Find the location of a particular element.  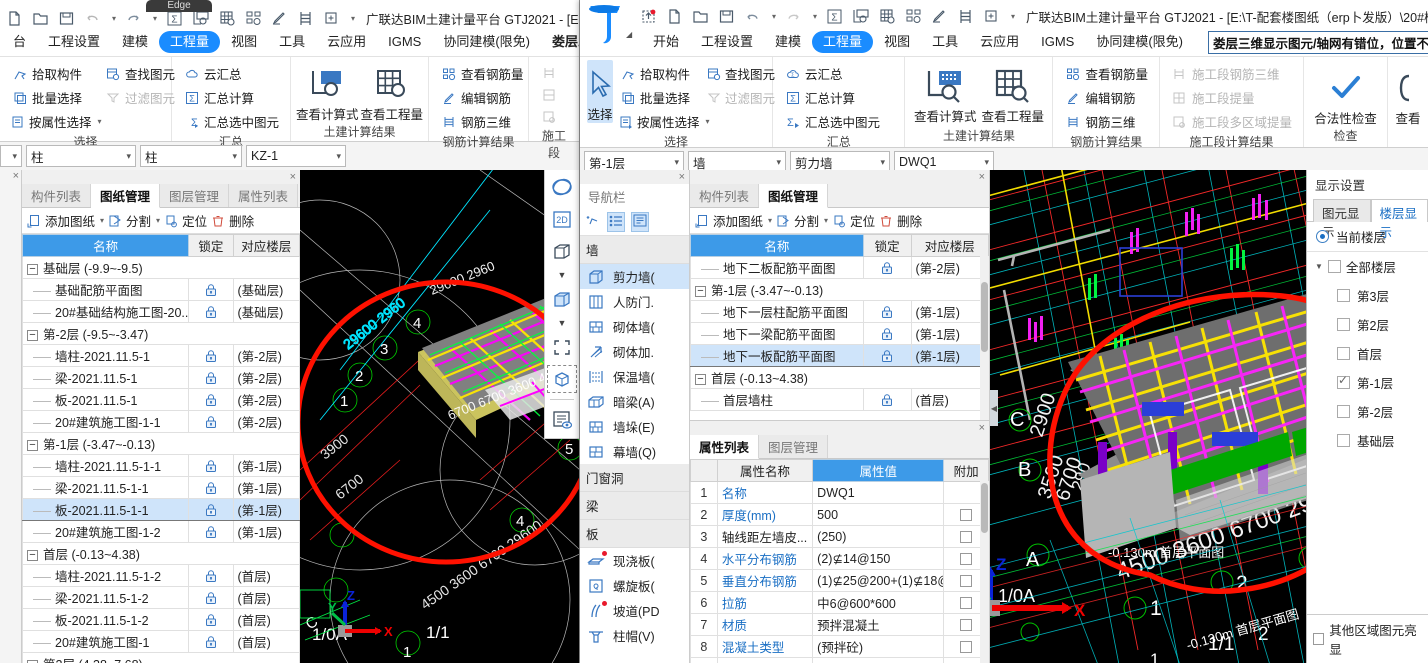

table-row: 板-2021.11.5-1 (第-2层) is located at coordinates (161, 399).